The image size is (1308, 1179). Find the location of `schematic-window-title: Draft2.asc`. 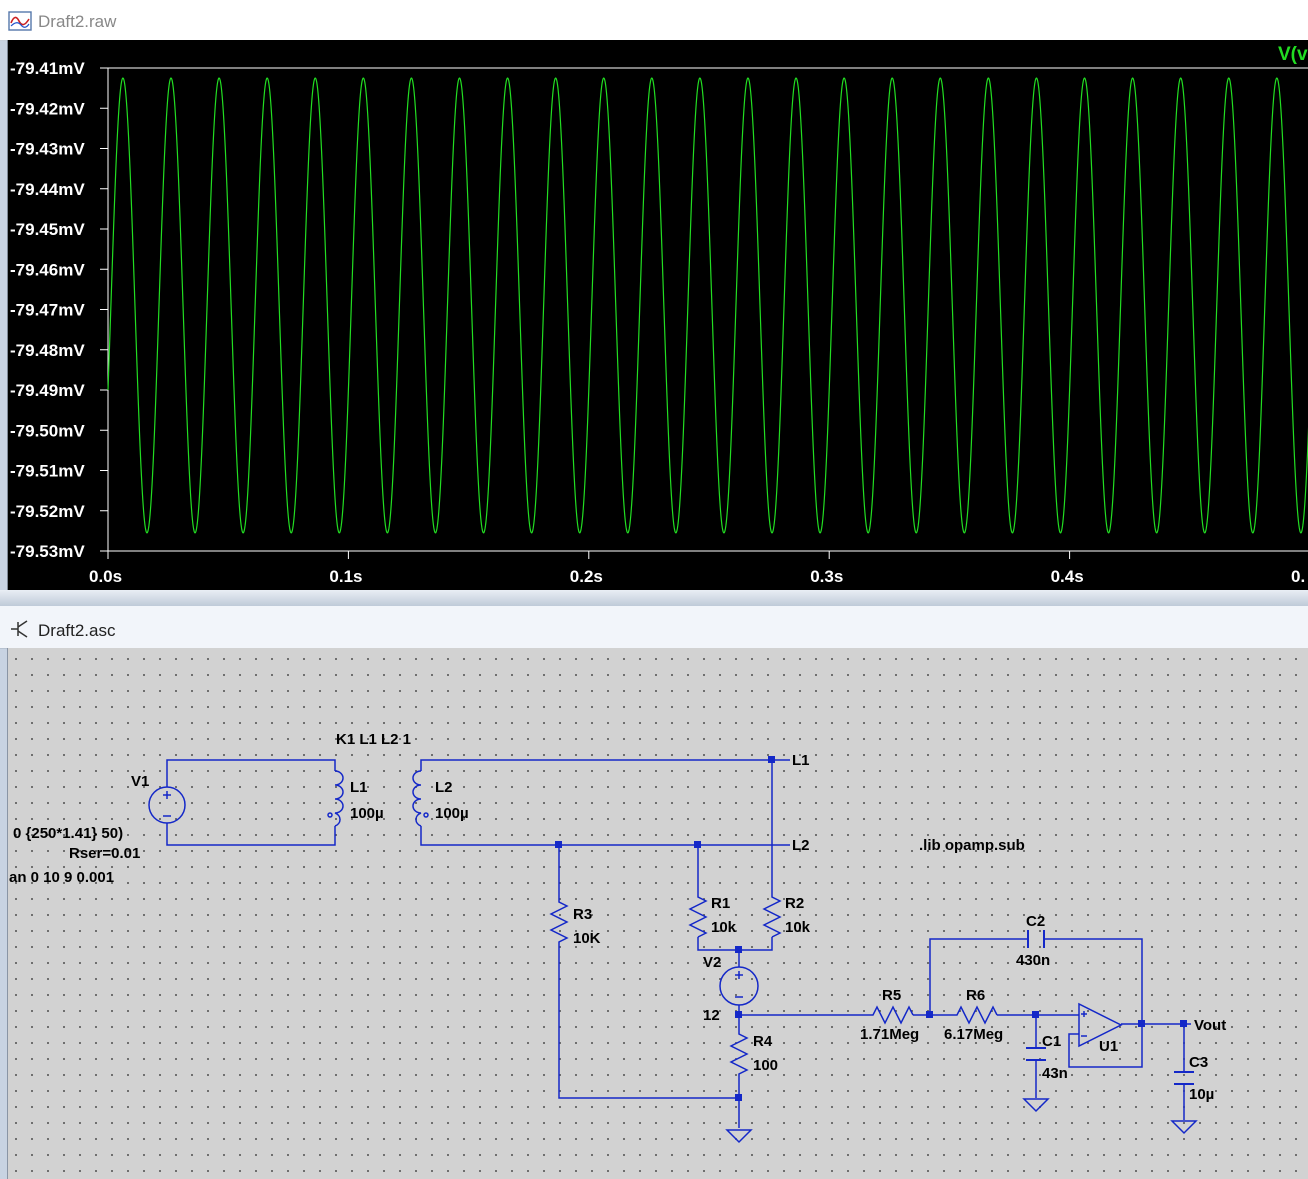

schematic-window-title: Draft2.asc is located at coordinates (77, 630).